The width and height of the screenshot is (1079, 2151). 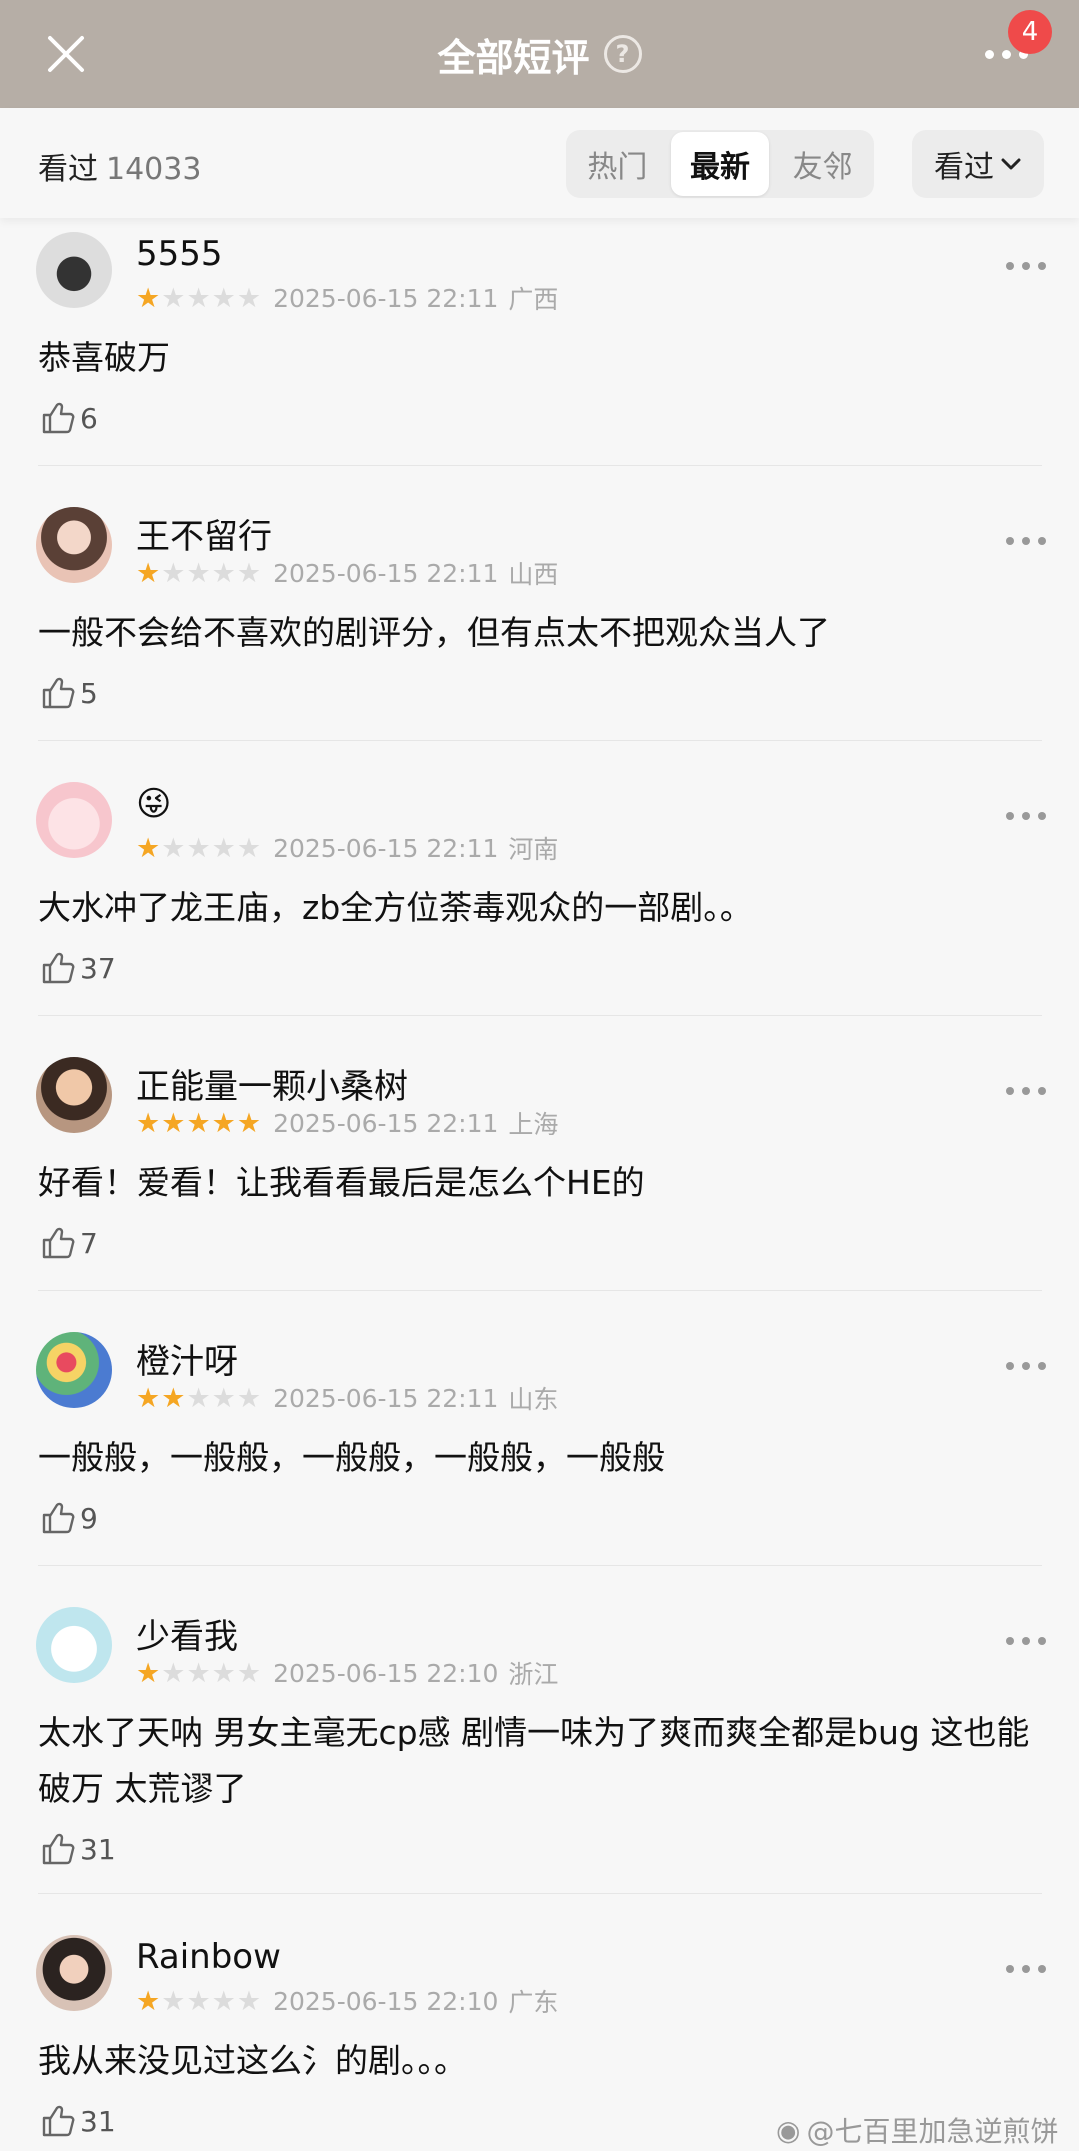 I want to click on username: 5555, so click(x=179, y=254).